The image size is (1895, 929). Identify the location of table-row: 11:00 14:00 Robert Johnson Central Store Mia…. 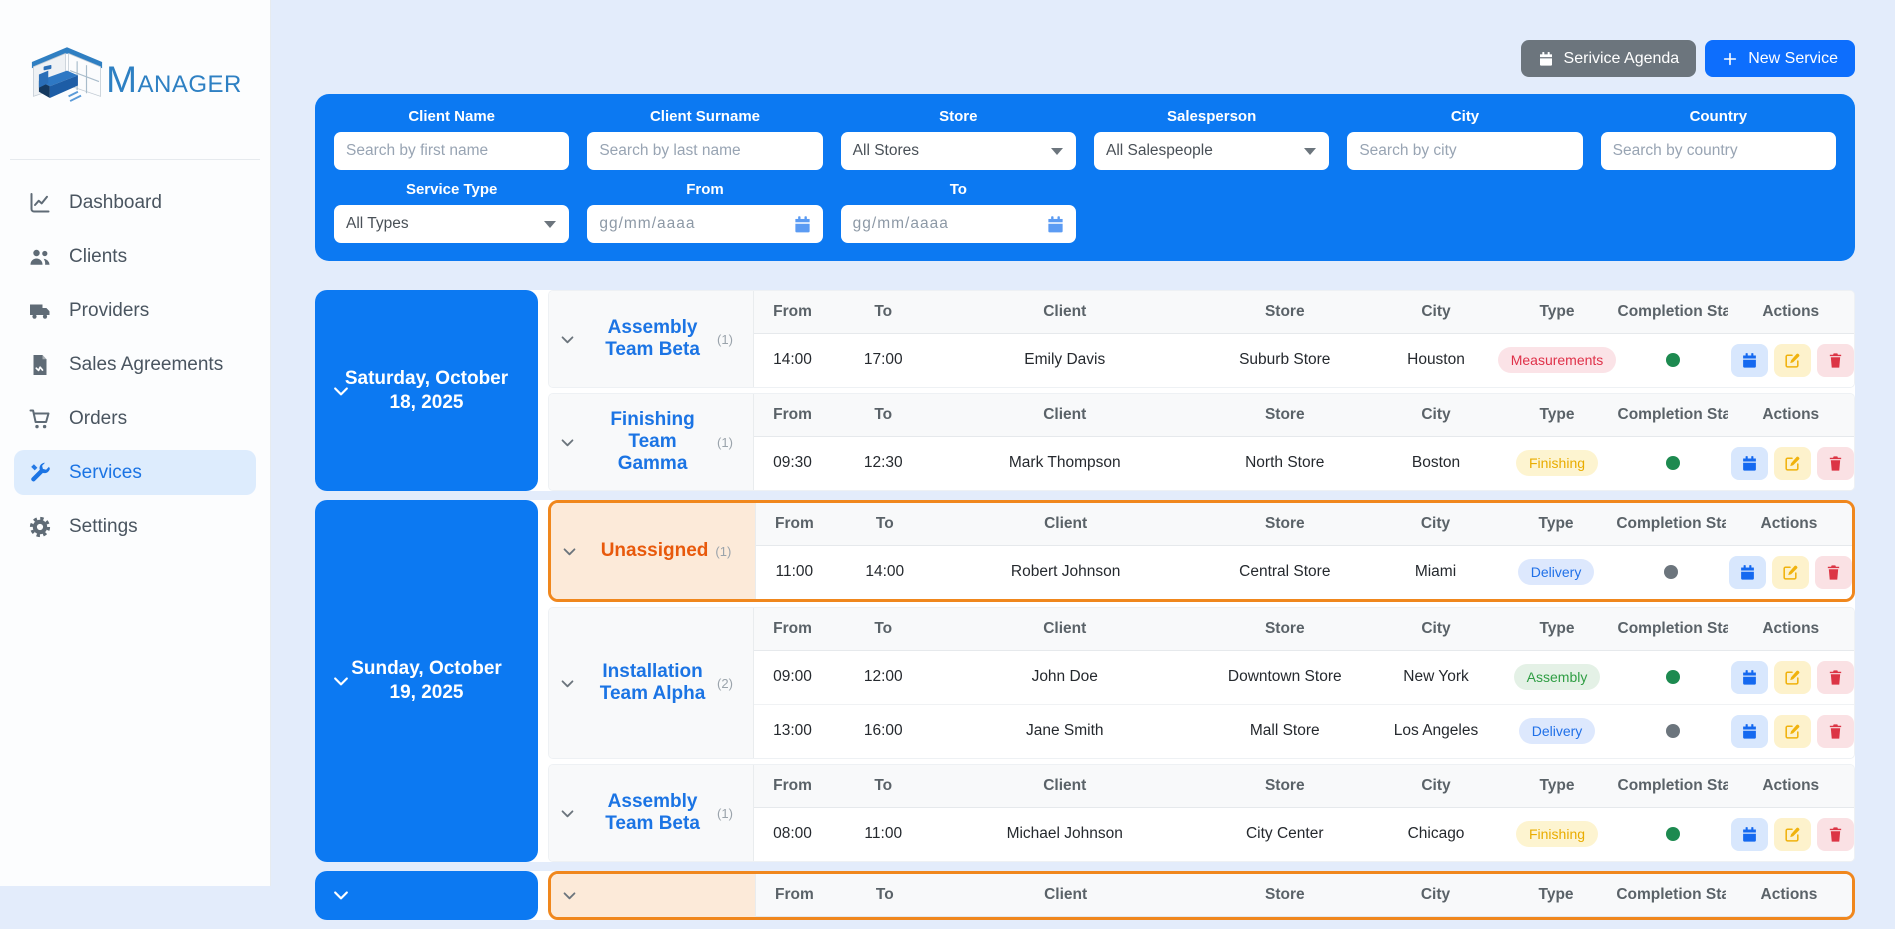
(1304, 572).